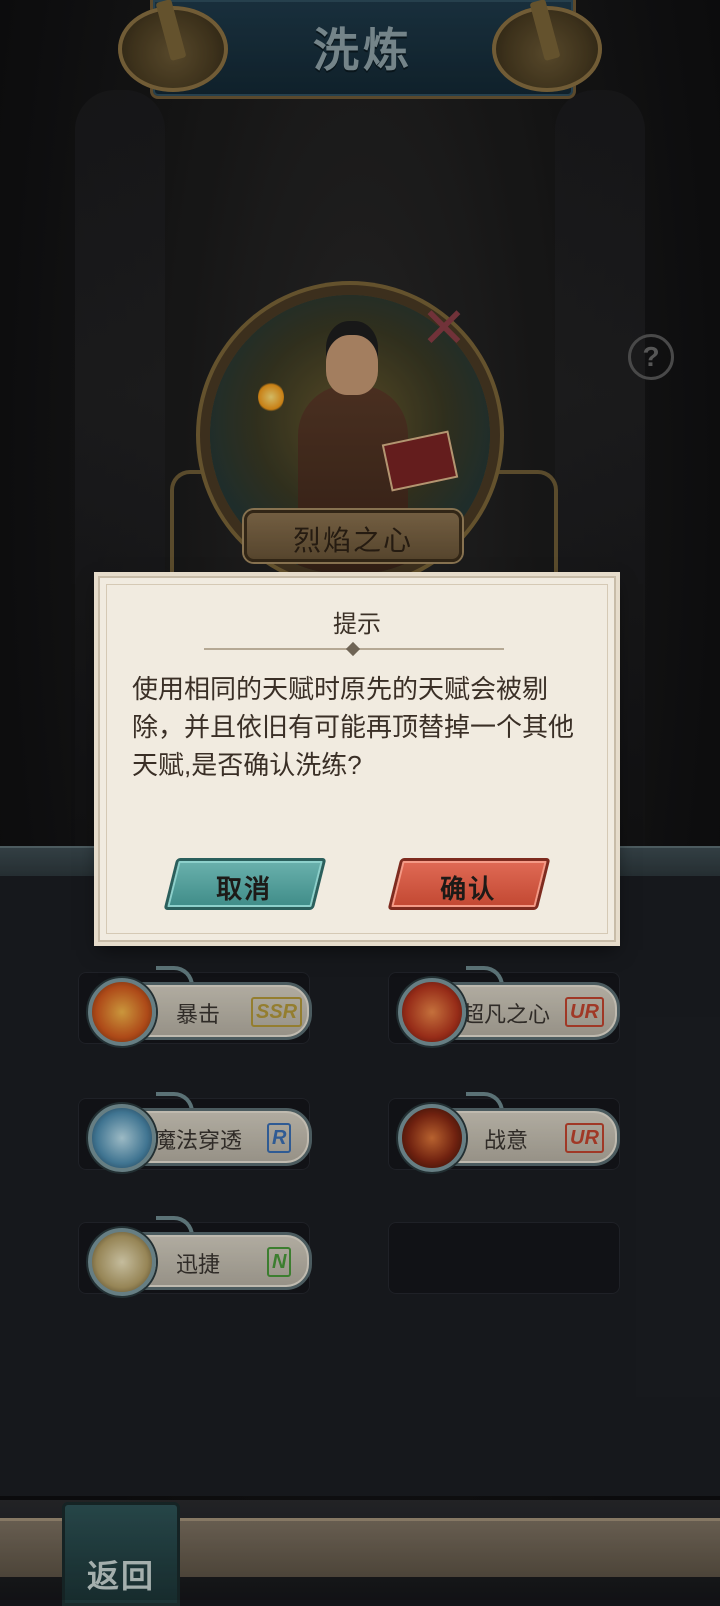  I want to click on cancel-label: 取消, so click(244, 889).